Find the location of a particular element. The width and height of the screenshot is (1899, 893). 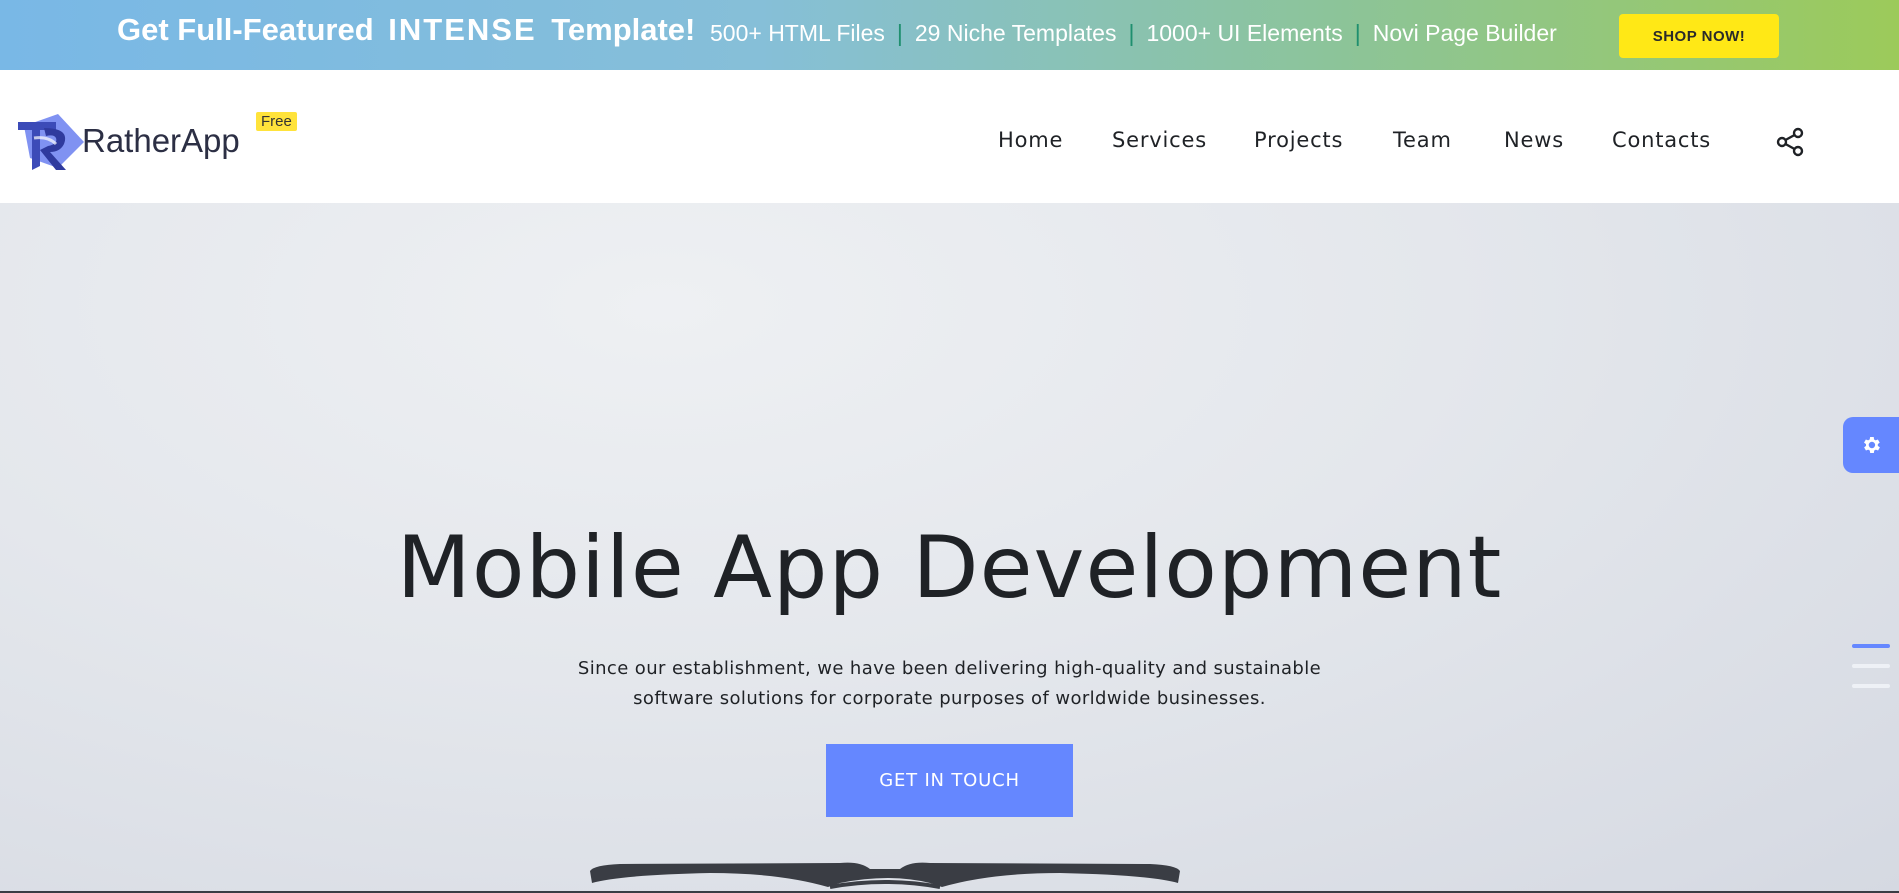

nav-item-contacts: Contacts is located at coordinates (1661, 140).